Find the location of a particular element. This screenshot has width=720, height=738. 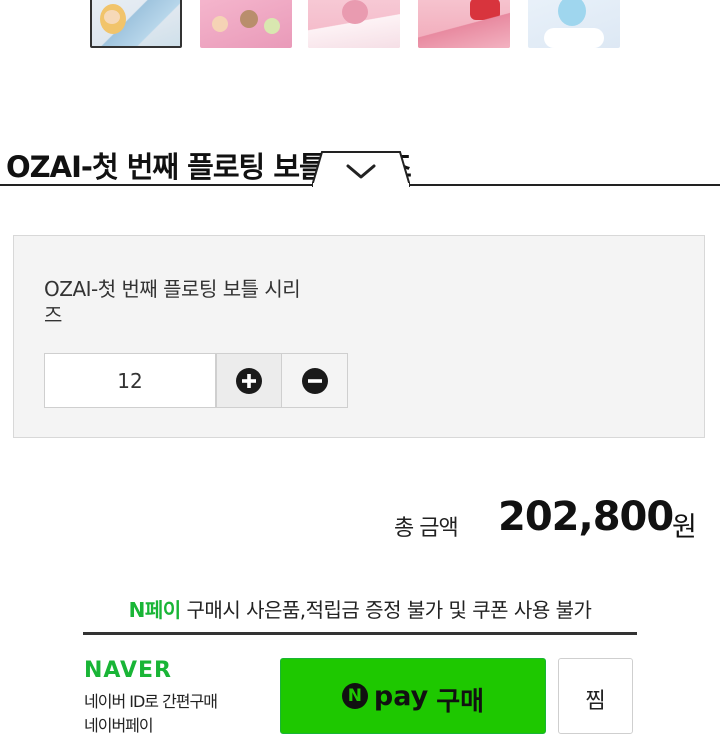

thumbnail-strip: ‹ › is located at coordinates (360, 25).